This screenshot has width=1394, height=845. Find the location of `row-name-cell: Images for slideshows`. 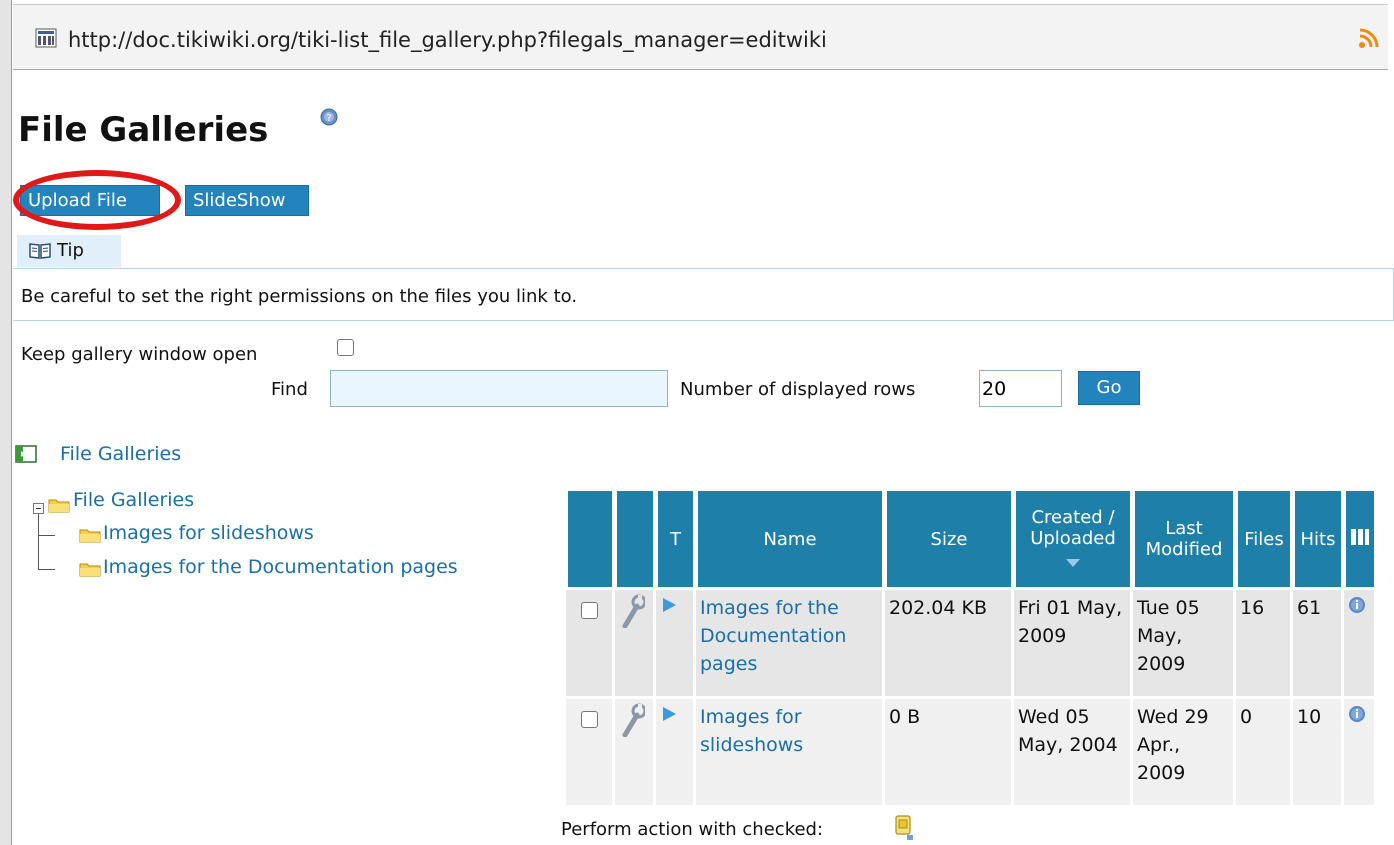

row-name-cell: Images for slideshows is located at coordinates (789, 752).